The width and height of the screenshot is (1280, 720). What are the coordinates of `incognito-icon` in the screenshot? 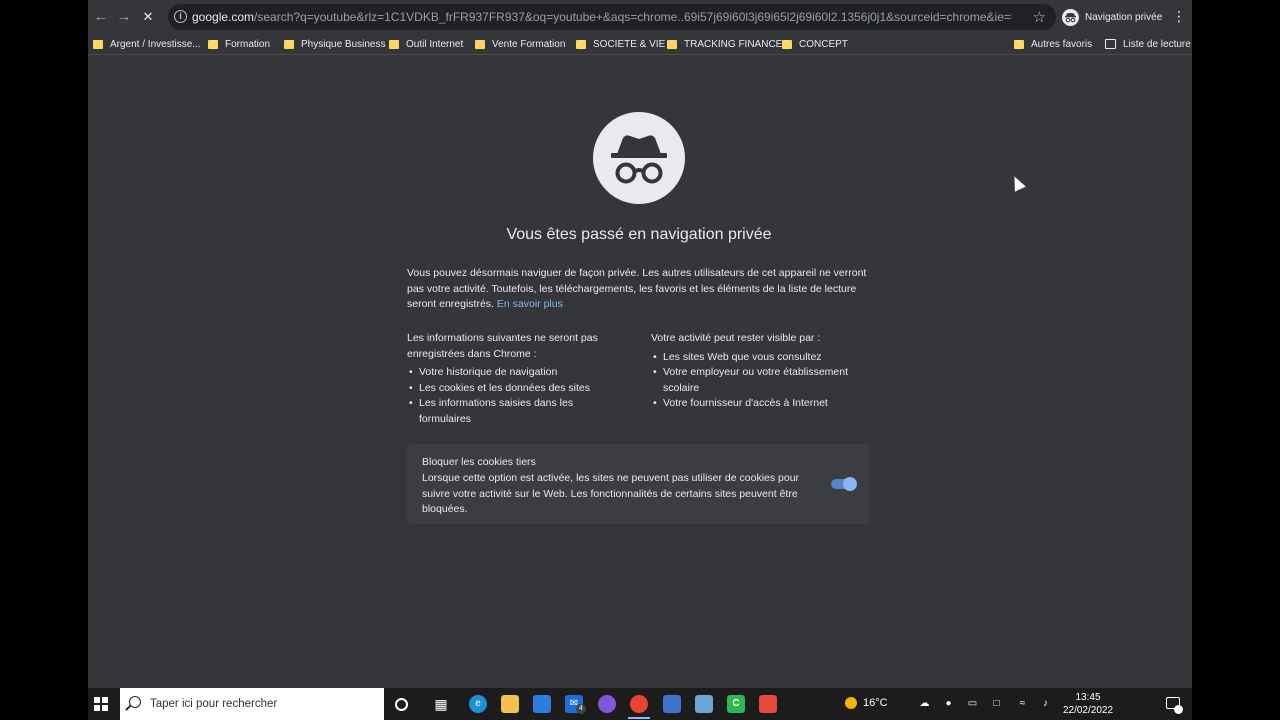 It's located at (1070, 17).